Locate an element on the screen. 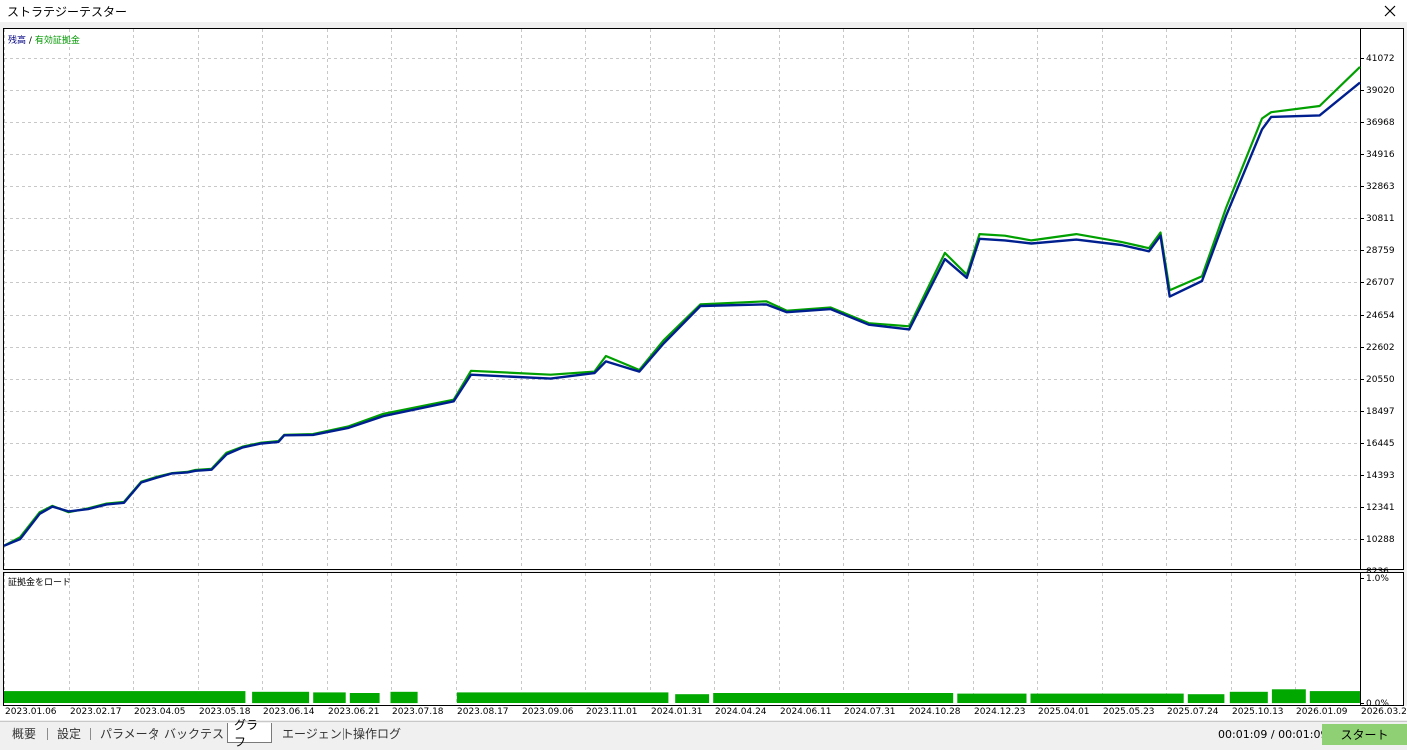 Image resolution: width=1407 pixels, height=750 pixels. tab-settings: 設定 is located at coordinates (69, 733).